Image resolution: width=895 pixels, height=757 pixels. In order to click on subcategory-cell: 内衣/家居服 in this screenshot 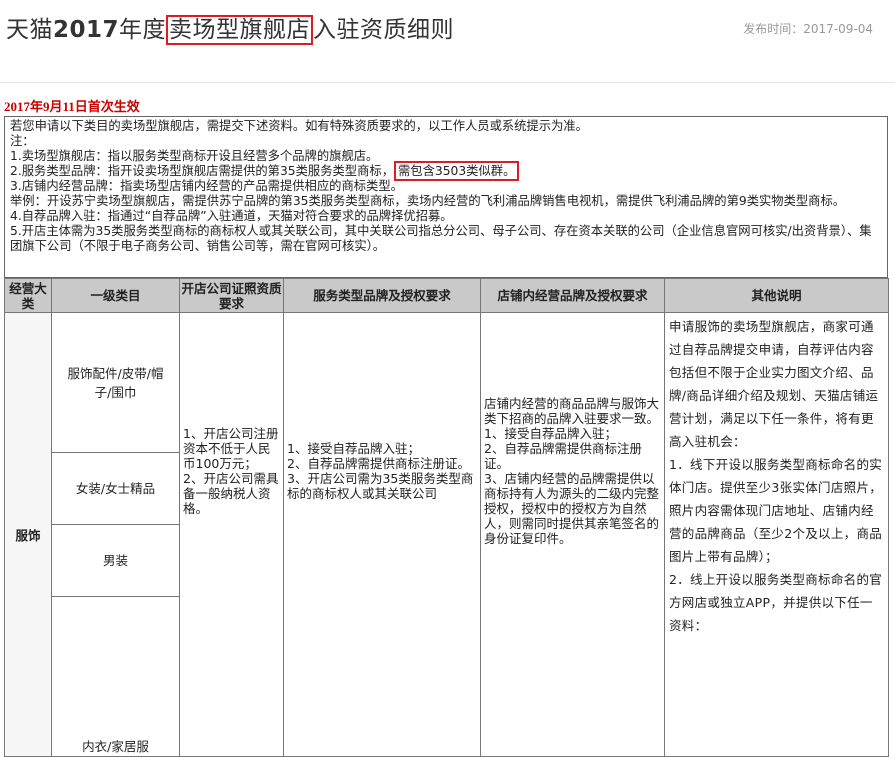, I will do `click(115, 676)`.